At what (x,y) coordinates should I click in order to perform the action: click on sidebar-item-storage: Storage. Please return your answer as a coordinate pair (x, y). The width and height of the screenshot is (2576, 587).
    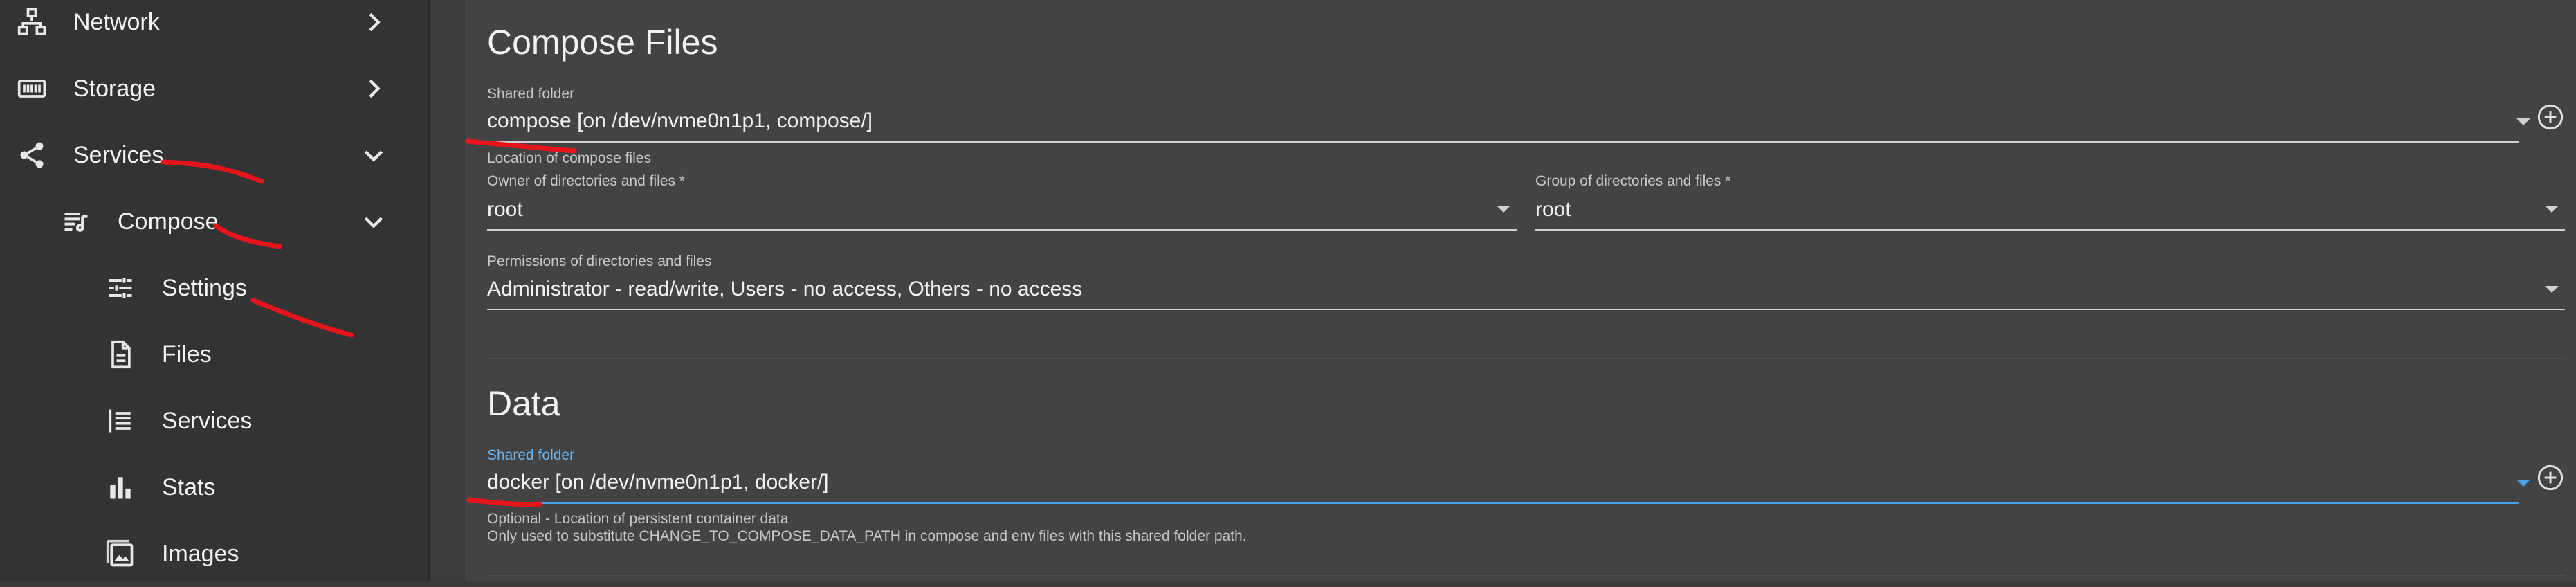
    Looking at the image, I should click on (221, 89).